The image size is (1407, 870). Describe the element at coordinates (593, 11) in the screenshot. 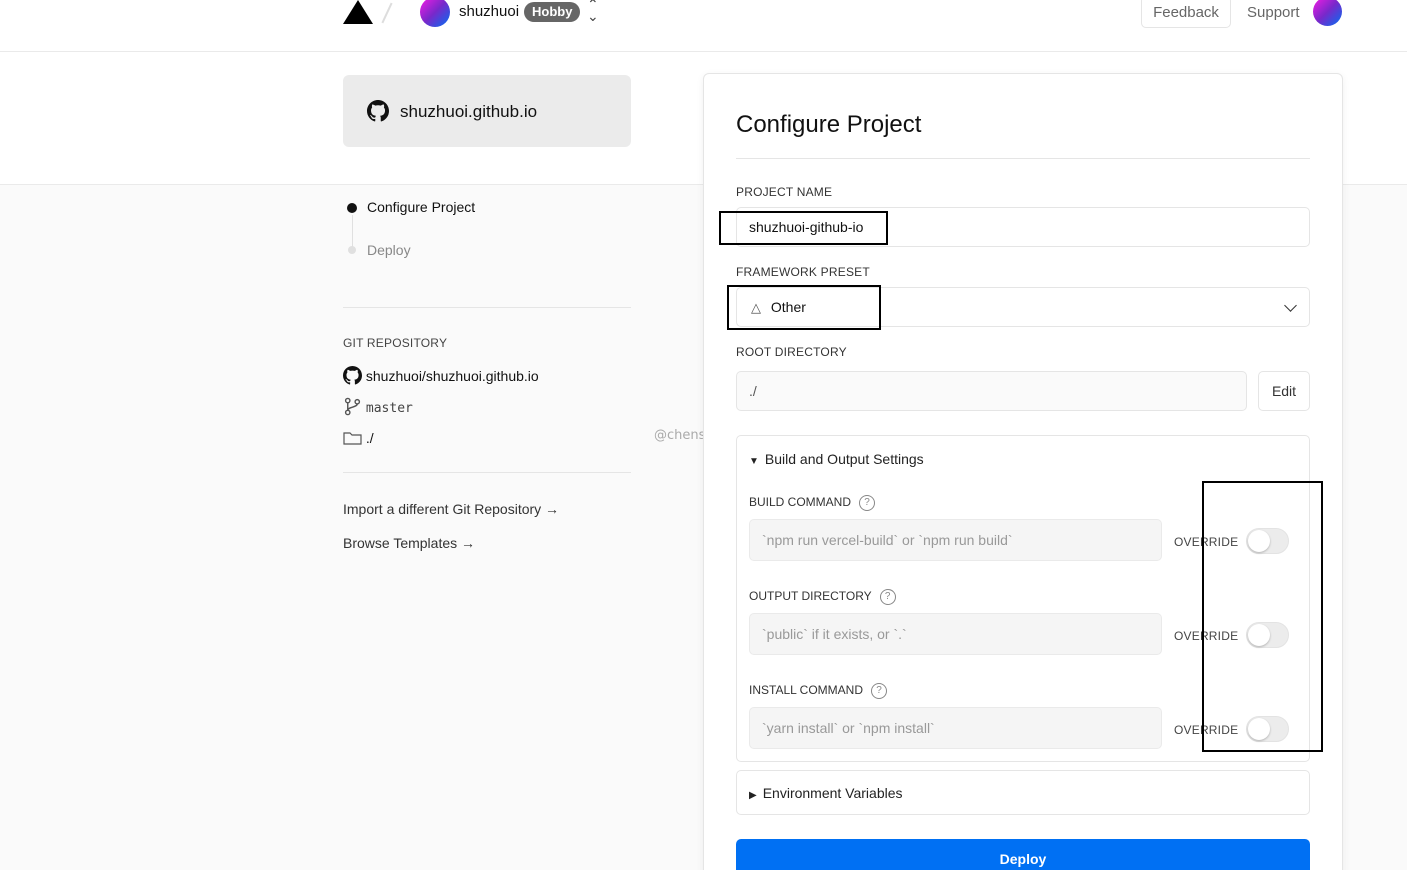

I see `chevron-up-down-icon: ⌃ ⌄` at that location.